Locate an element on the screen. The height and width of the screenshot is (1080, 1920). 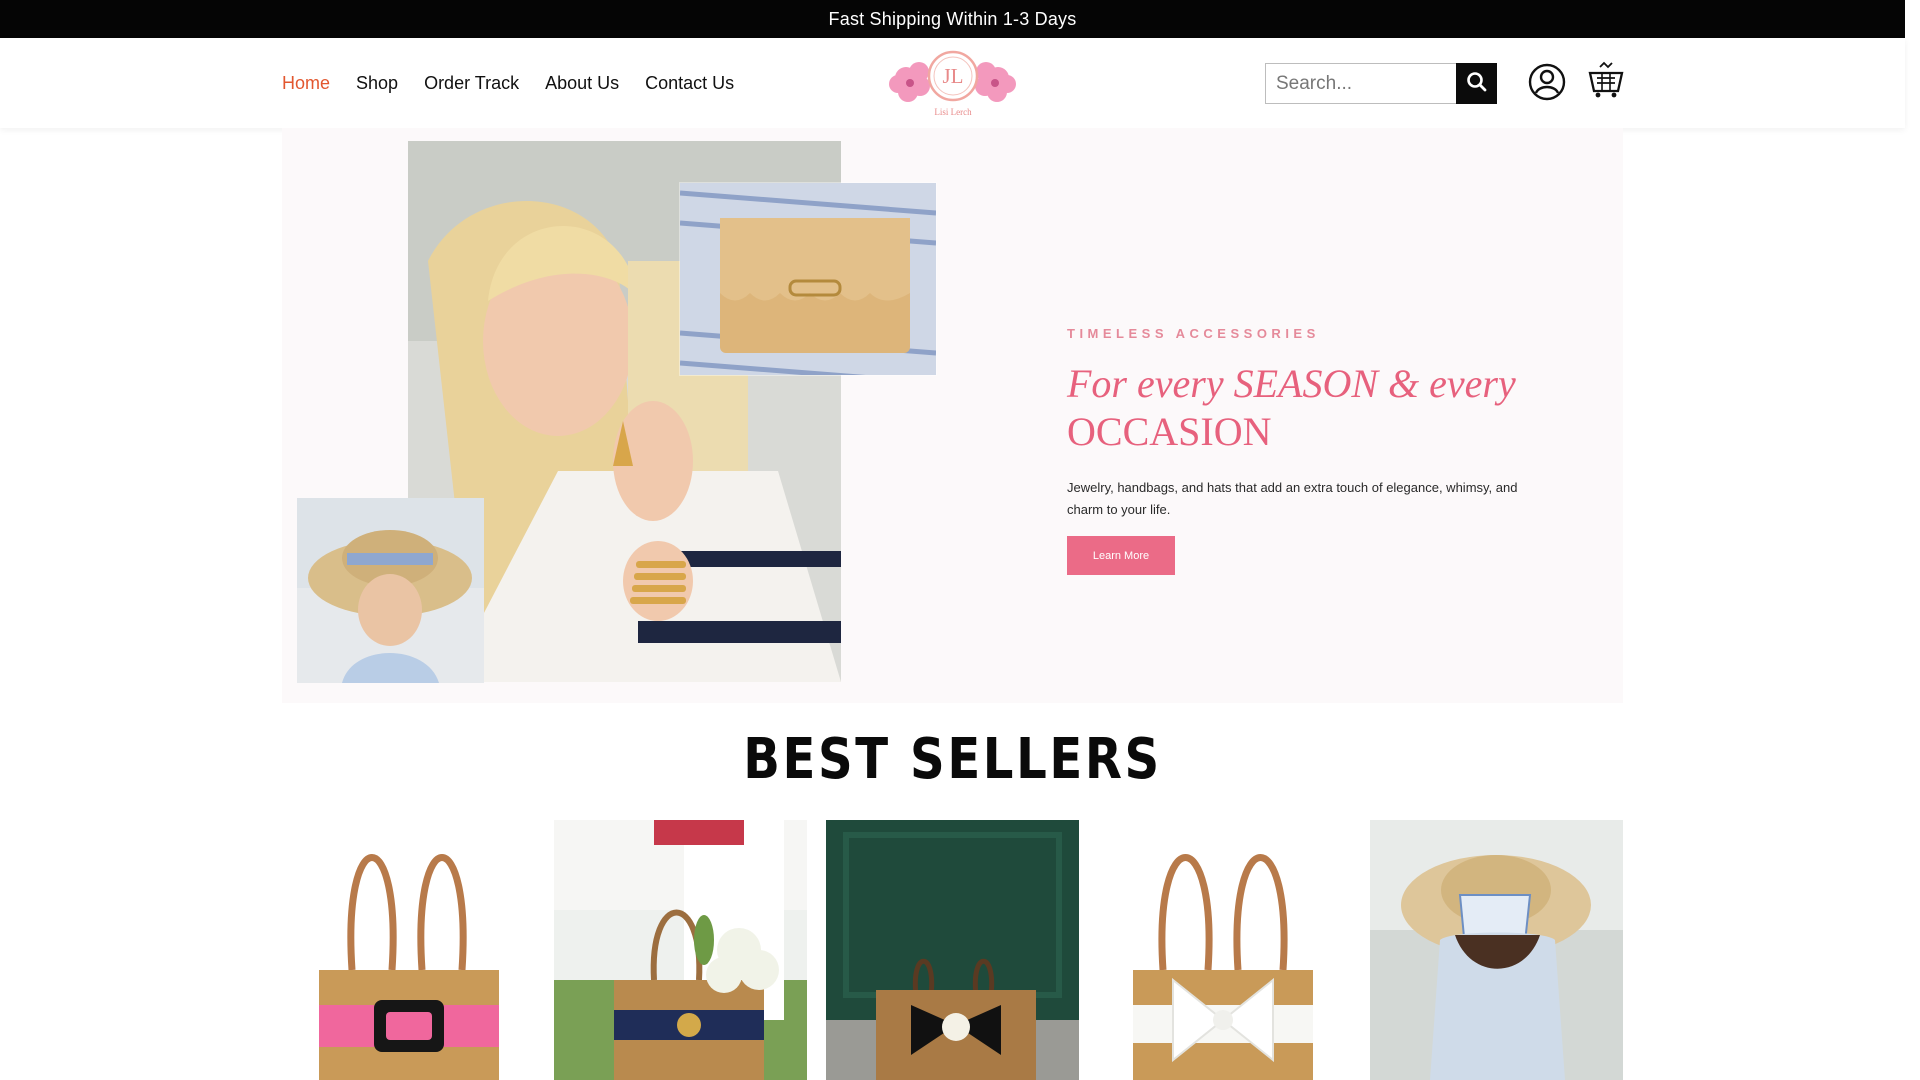
logo-name: Lisi Lerch is located at coordinates (953, 112).